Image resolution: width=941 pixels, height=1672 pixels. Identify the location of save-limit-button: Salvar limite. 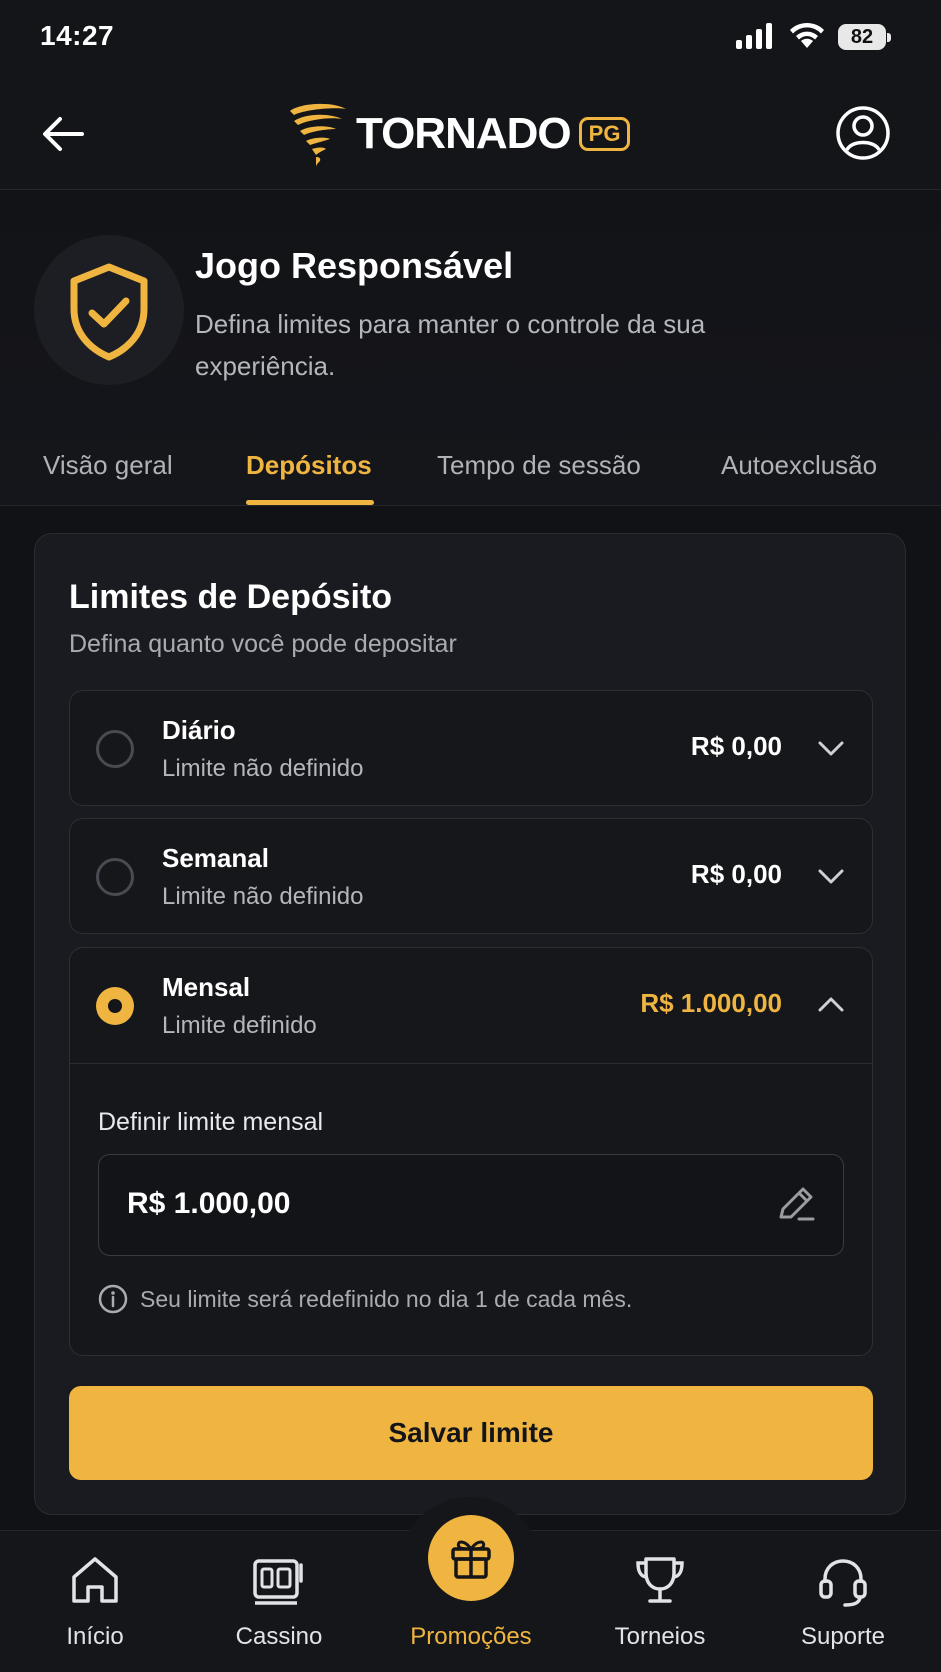
(471, 1433).